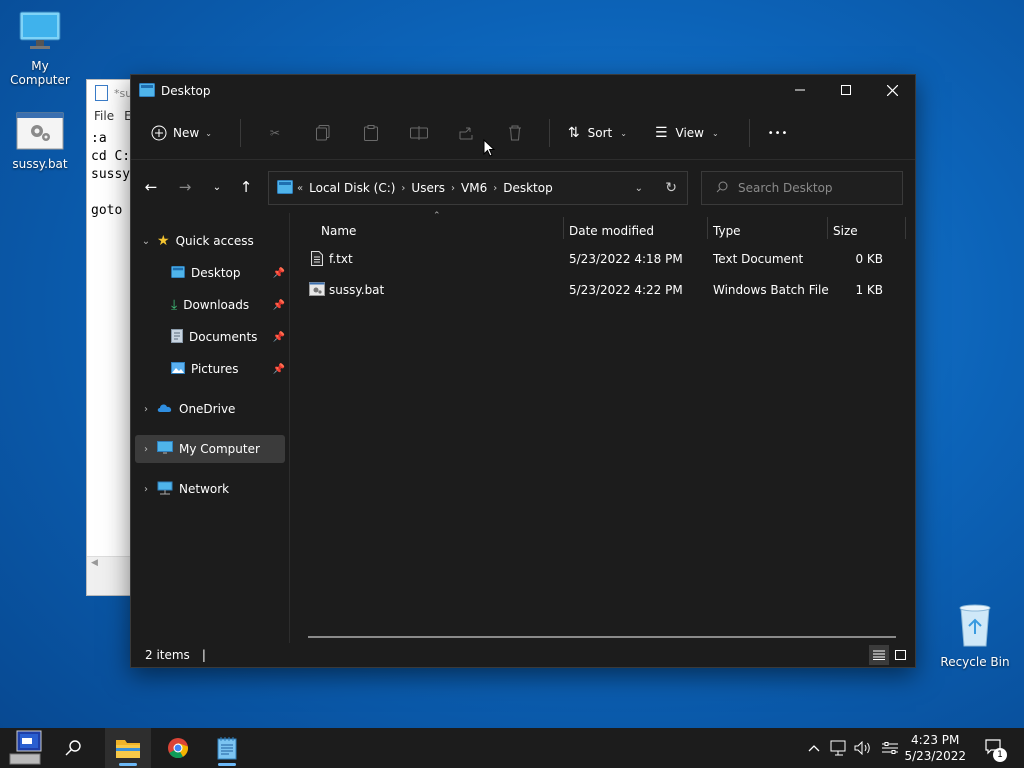 Image resolution: width=1024 pixels, height=768 pixels. I want to click on search-icon, so click(73, 748).